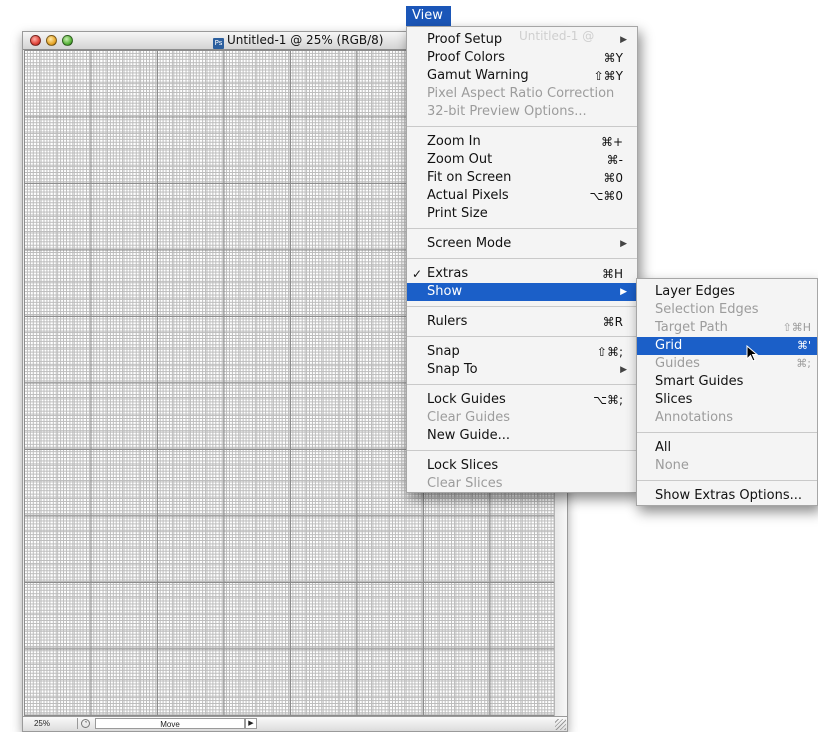 Image resolution: width=818 pixels, height=732 pixels. I want to click on menu-item-shortcut: ⌘H, so click(612, 274).